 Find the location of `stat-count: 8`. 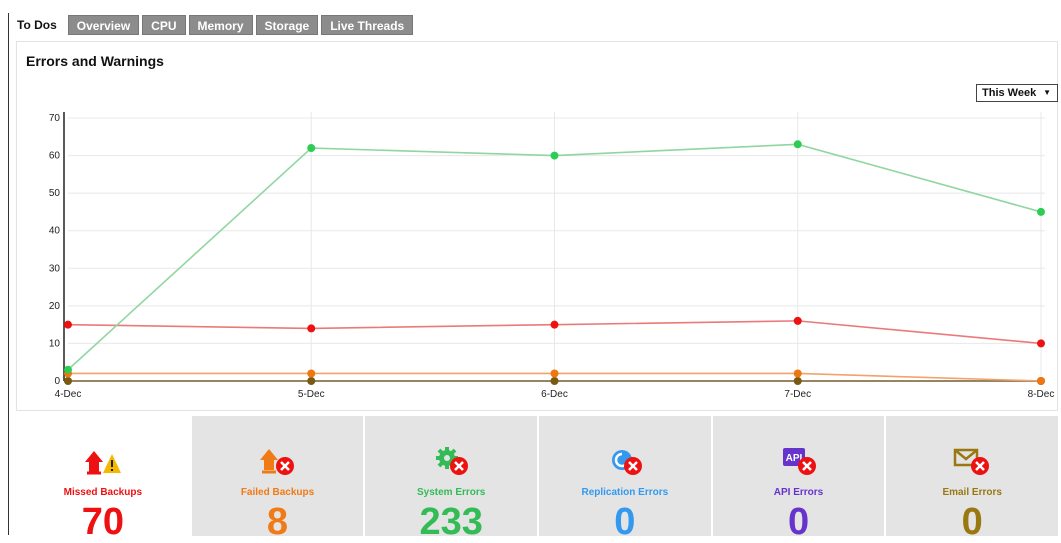

stat-count: 8 is located at coordinates (277, 522).